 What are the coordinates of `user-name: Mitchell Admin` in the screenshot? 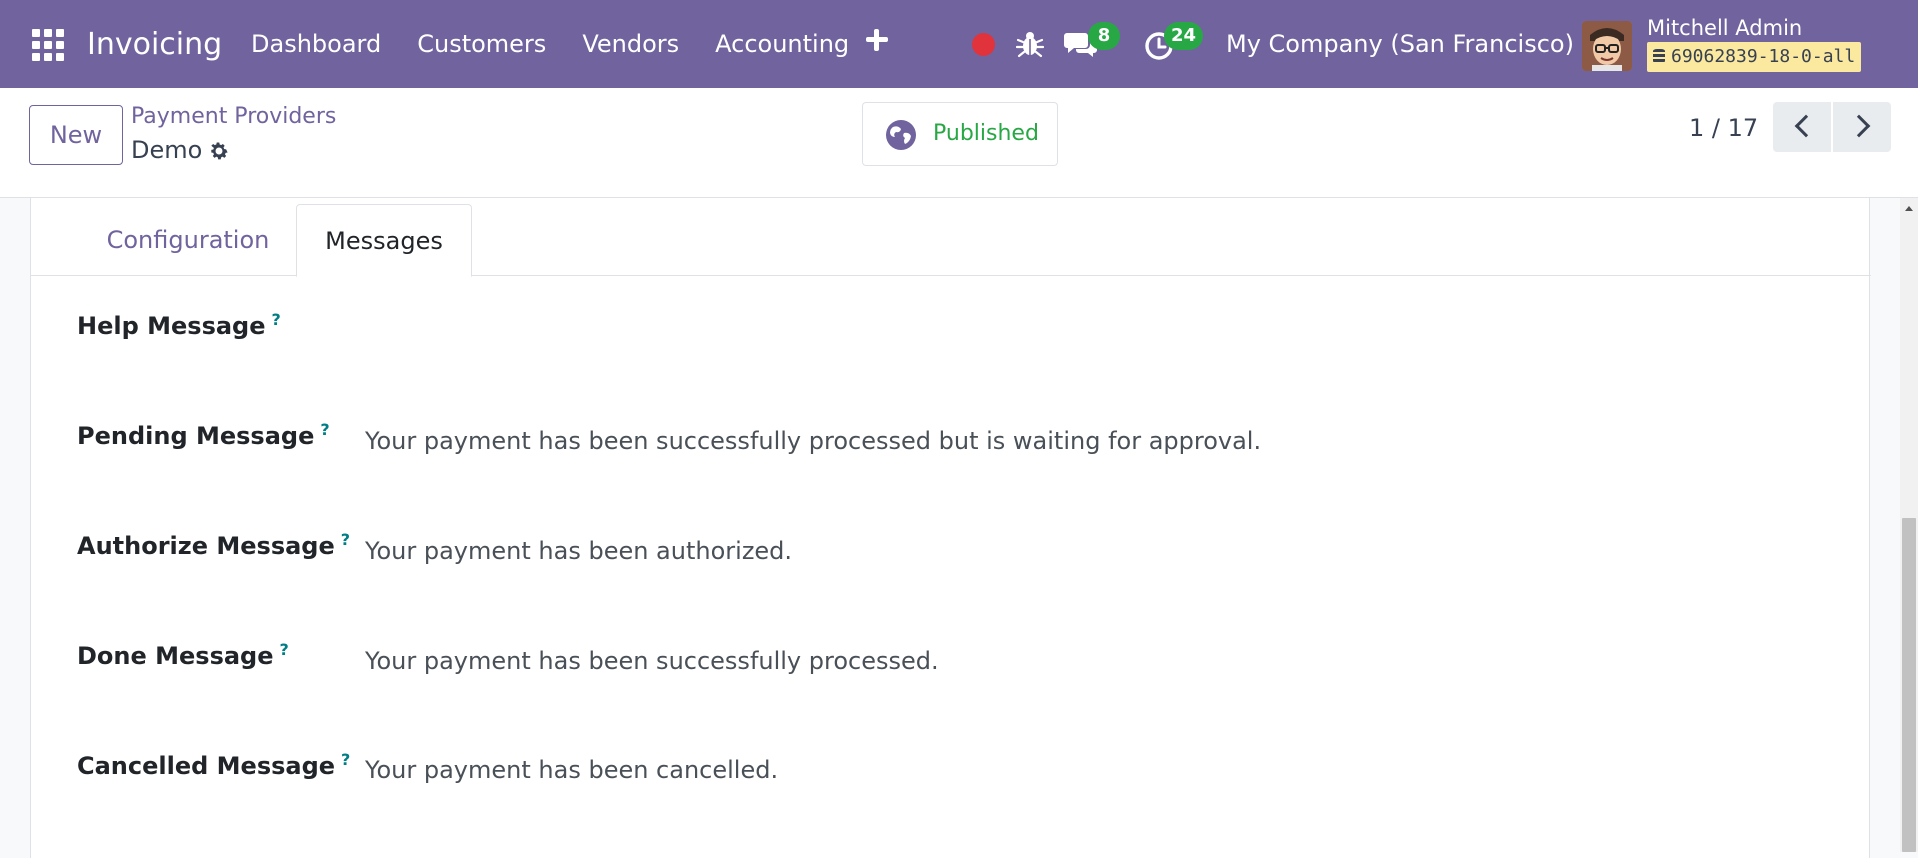 It's located at (1724, 28).